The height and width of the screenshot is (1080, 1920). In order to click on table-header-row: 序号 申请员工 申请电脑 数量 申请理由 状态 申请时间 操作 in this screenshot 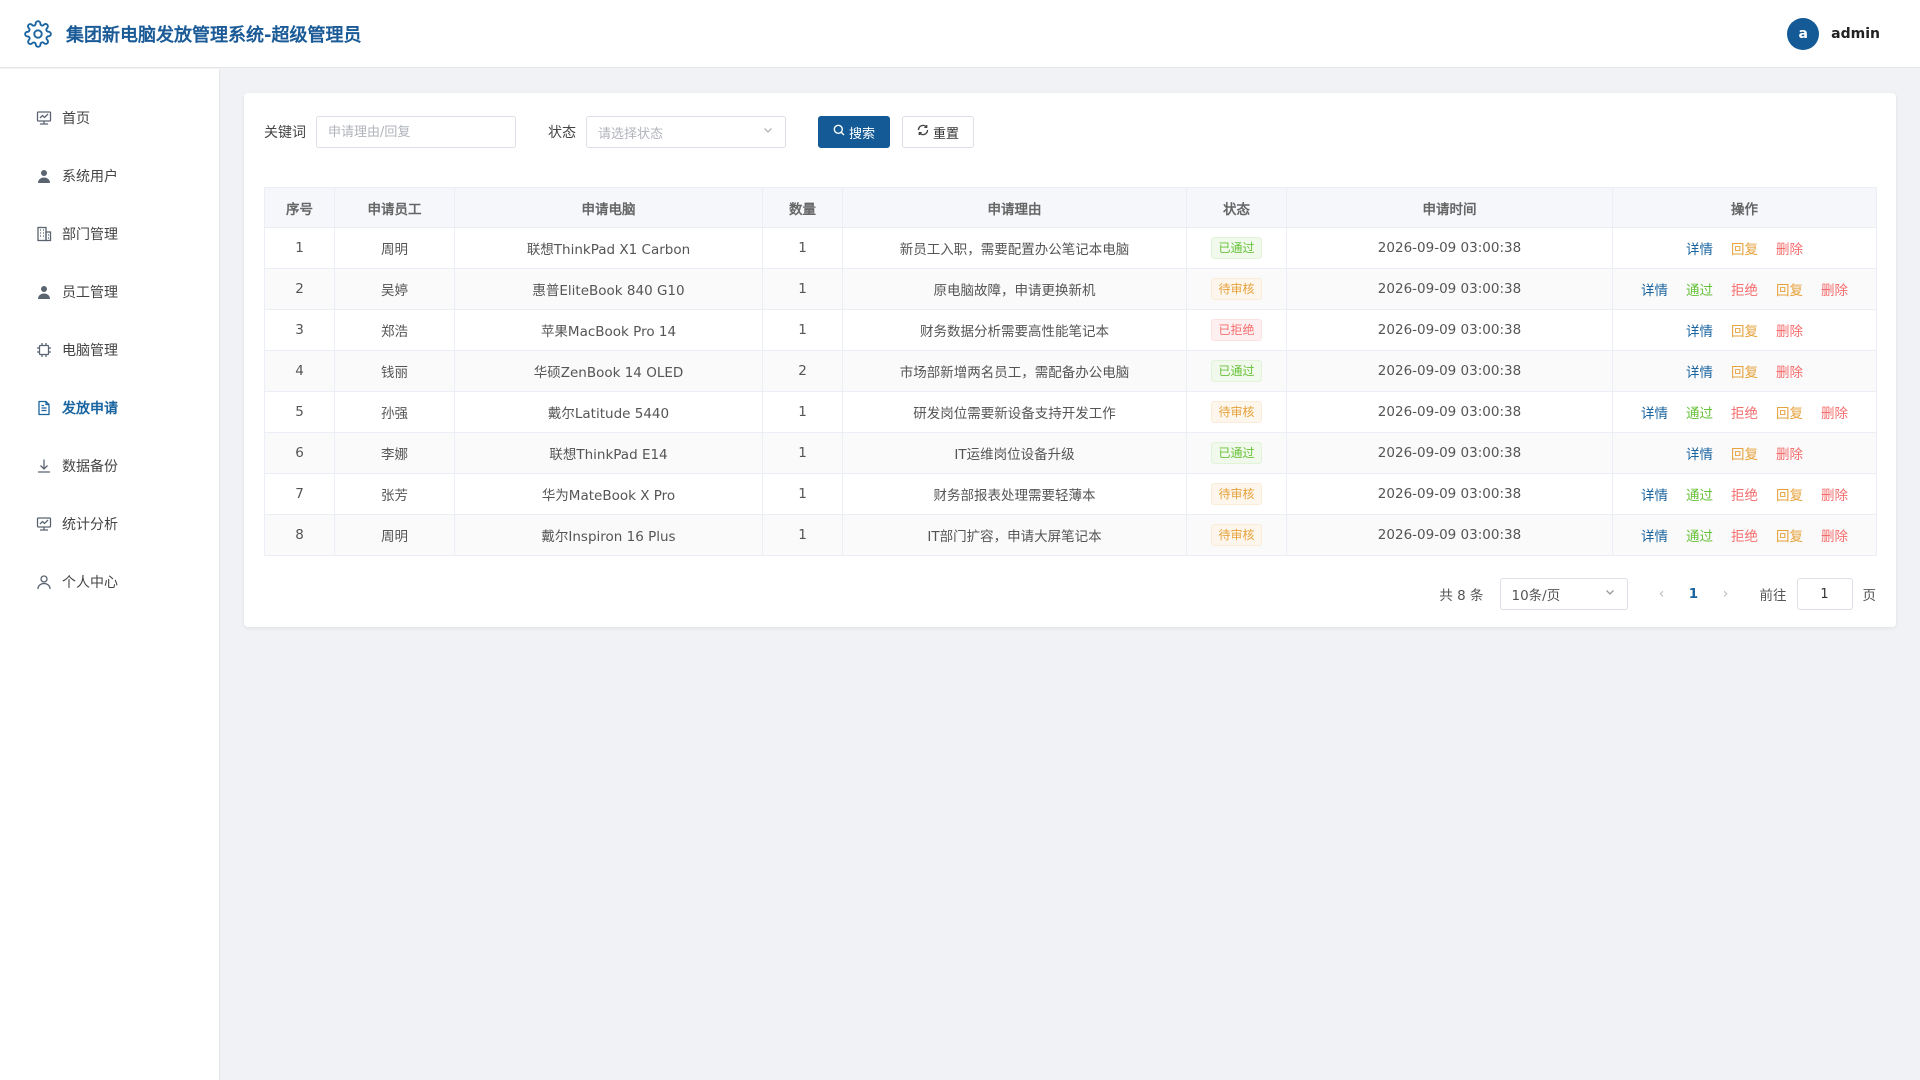, I will do `click(1070, 207)`.